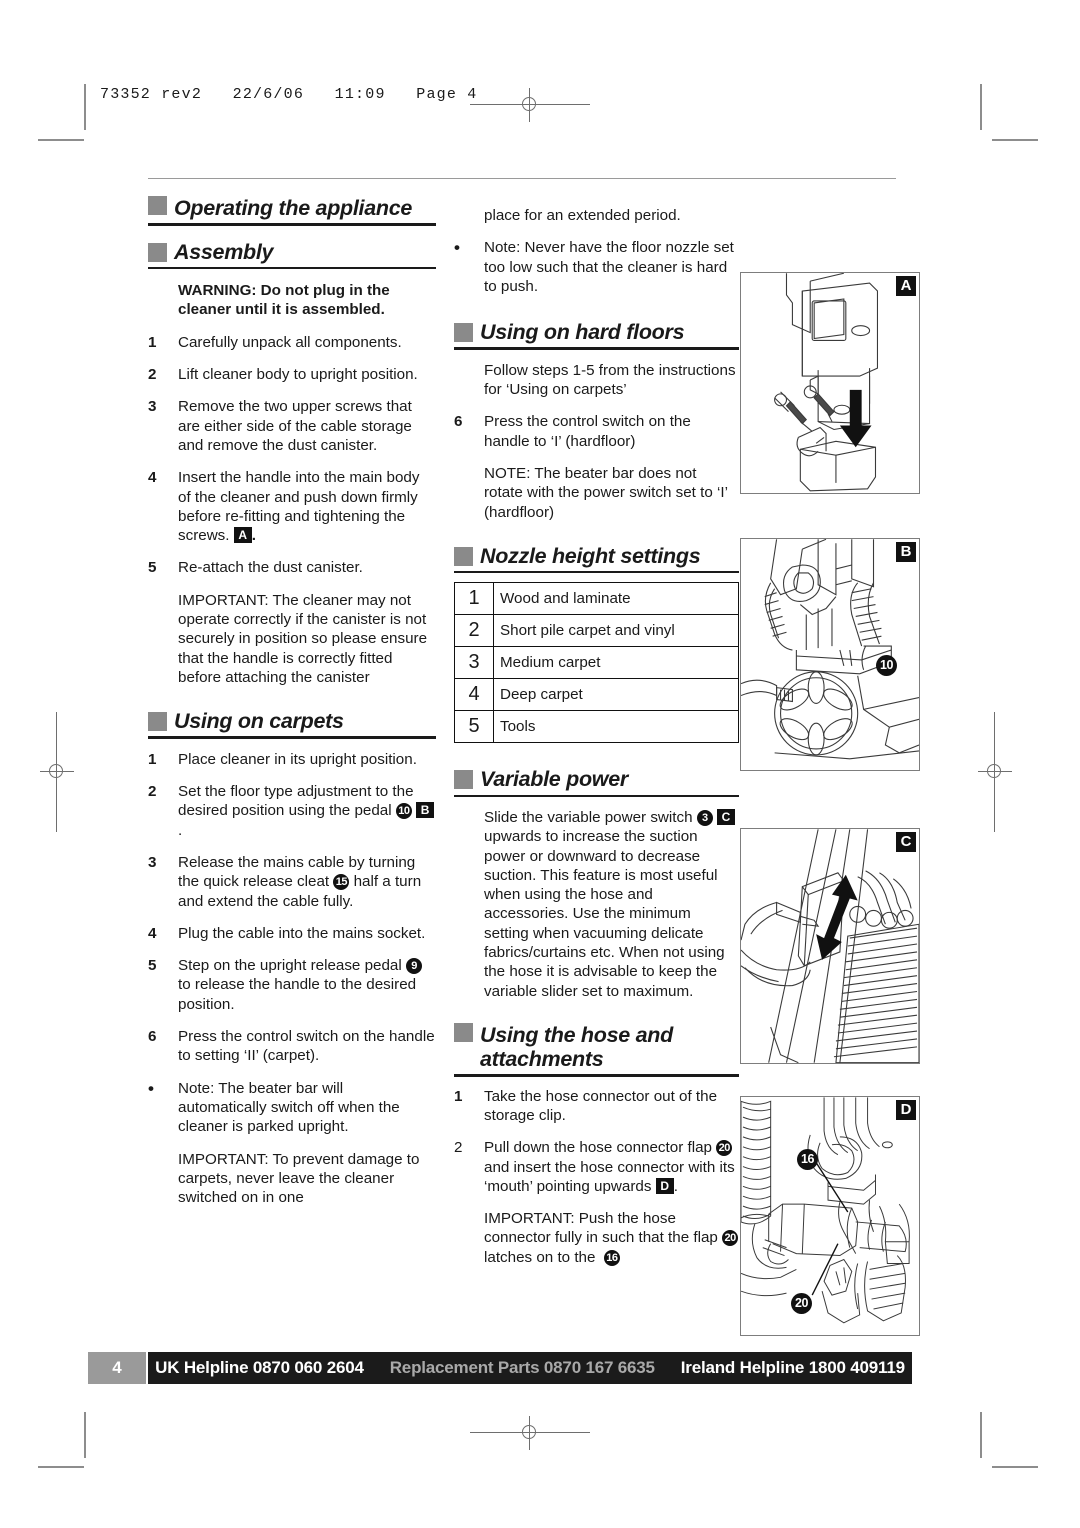  I want to click on heading-using-hard-floors: Using on hard floors, so click(596, 335).